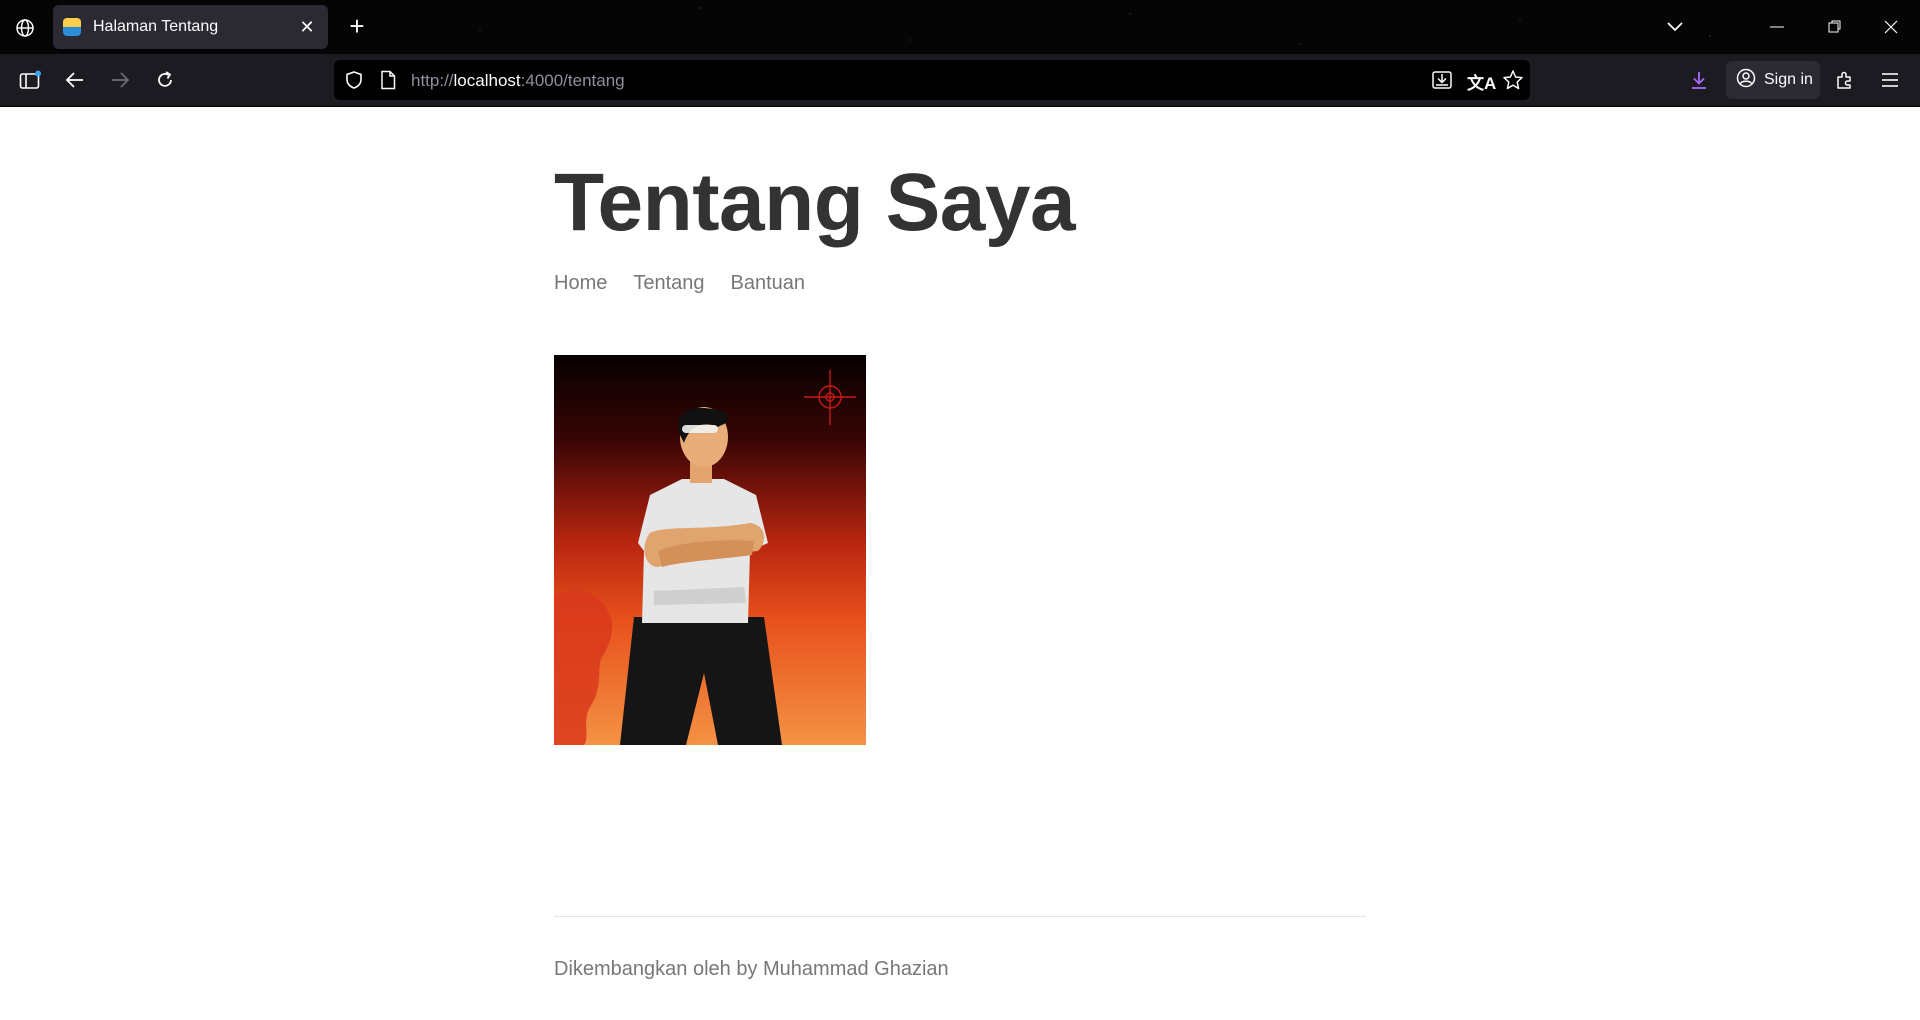 The height and width of the screenshot is (1020, 1920). I want to click on download-icon, so click(1699, 80).